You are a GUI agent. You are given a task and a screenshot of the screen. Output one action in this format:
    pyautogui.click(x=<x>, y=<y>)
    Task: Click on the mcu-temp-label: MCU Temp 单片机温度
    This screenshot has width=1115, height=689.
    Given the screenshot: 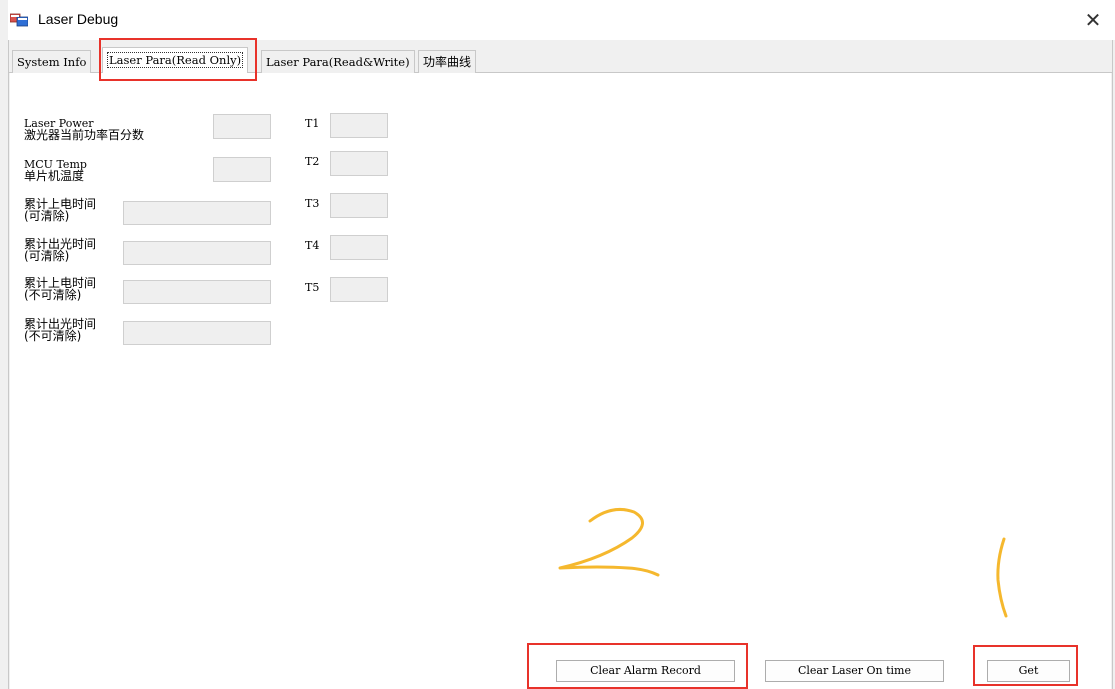 What is the action you would take?
    pyautogui.click(x=55, y=170)
    